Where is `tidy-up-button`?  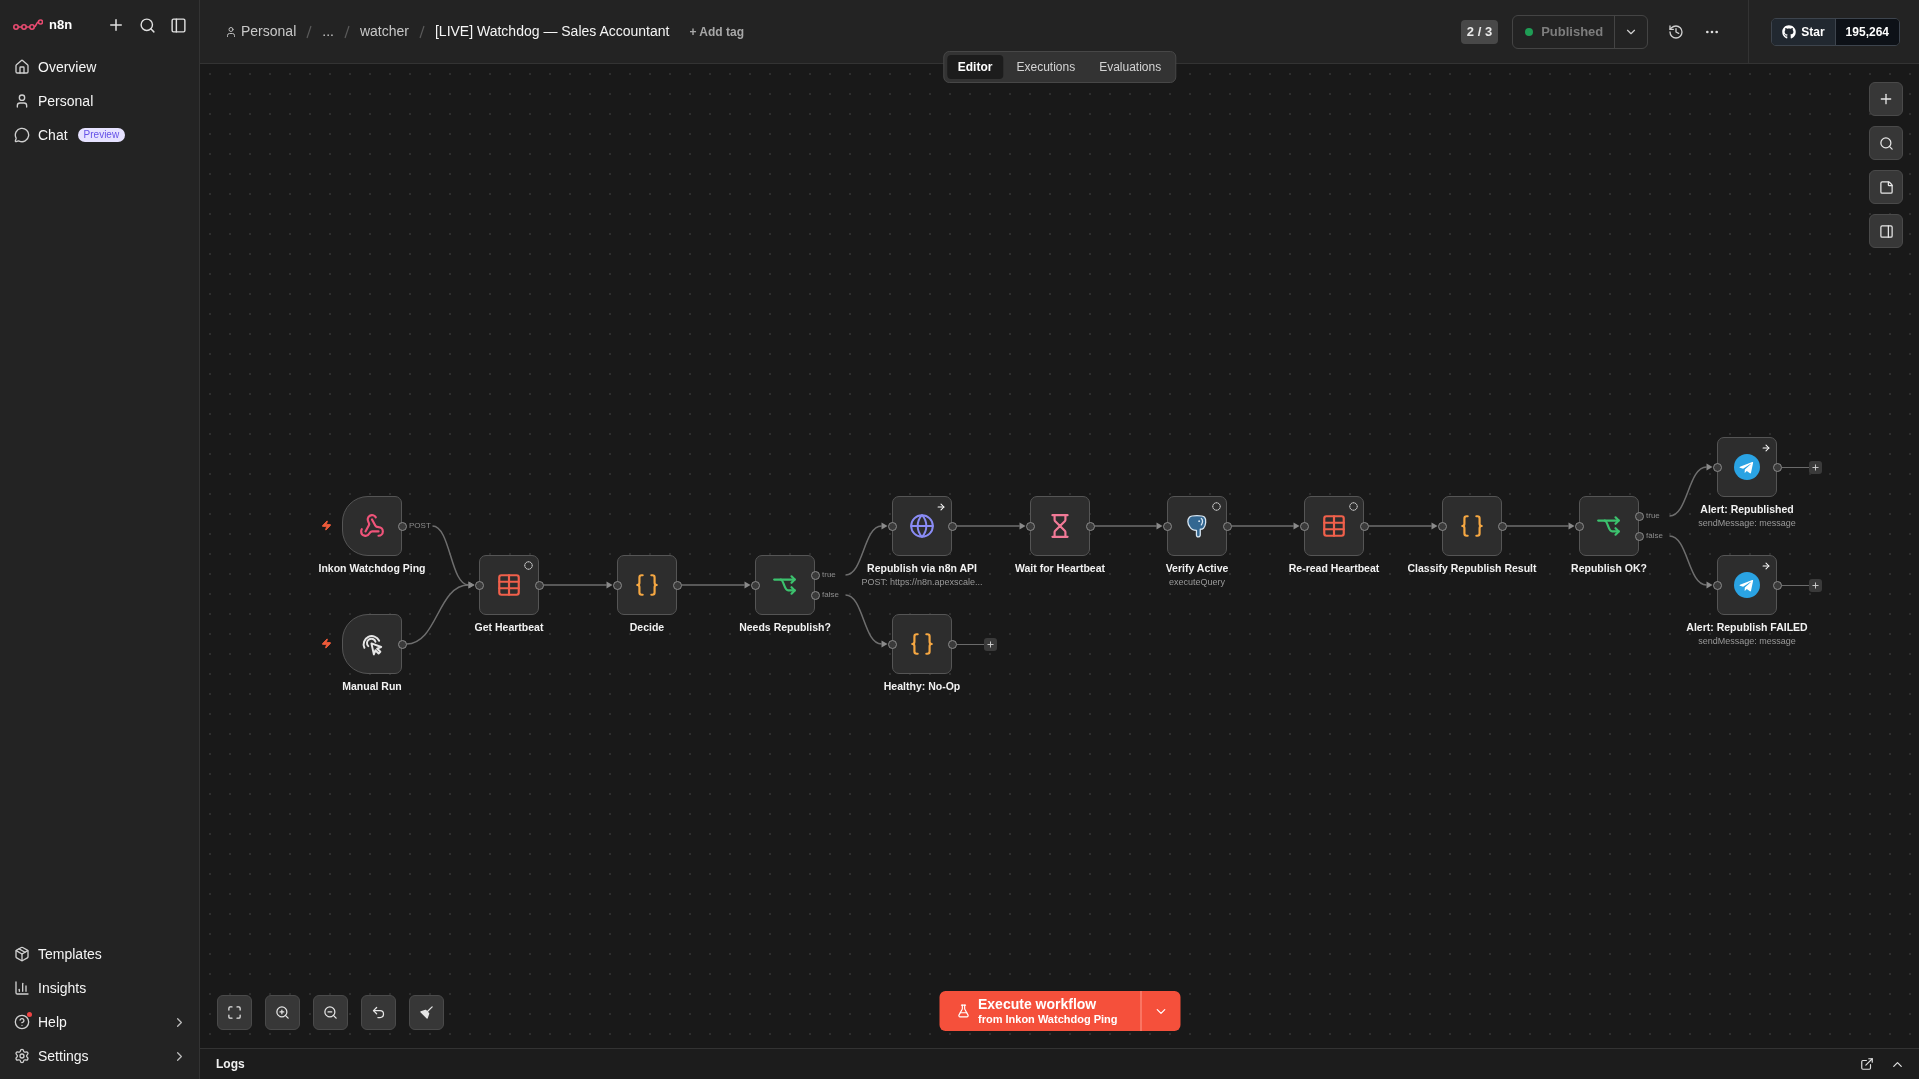
tidy-up-button is located at coordinates (426, 1012).